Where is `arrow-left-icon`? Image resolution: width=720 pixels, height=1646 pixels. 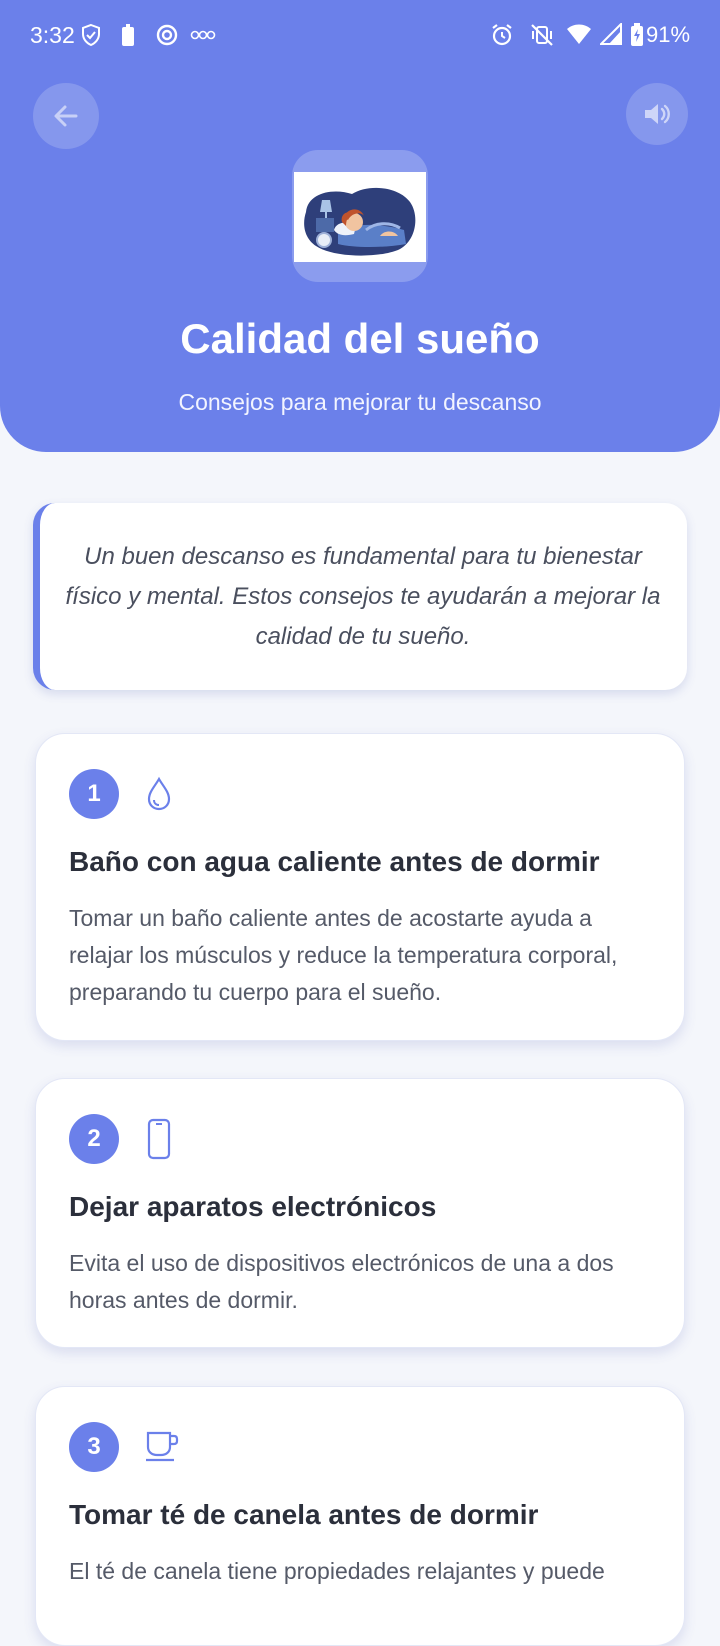 arrow-left-icon is located at coordinates (66, 116).